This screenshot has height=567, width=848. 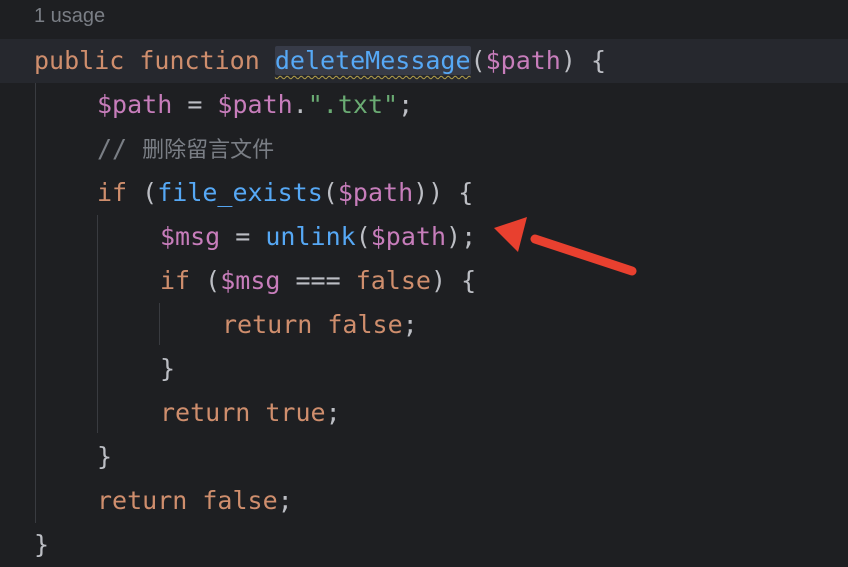 What do you see at coordinates (79, 60) in the screenshot?
I see `keyword-public: public` at bounding box center [79, 60].